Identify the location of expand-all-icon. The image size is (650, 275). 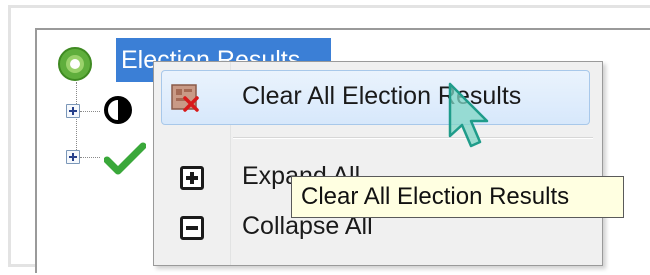
(192, 178).